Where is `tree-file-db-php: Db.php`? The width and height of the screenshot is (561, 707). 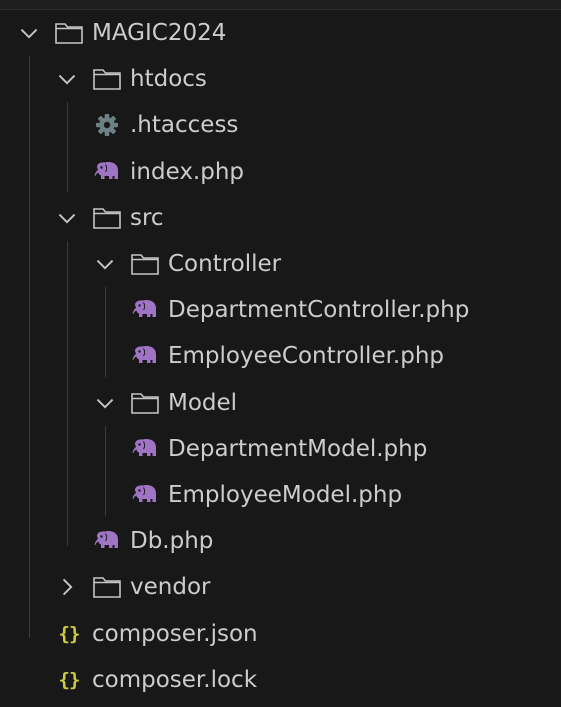
tree-file-db-php: Db.php is located at coordinates (280, 541).